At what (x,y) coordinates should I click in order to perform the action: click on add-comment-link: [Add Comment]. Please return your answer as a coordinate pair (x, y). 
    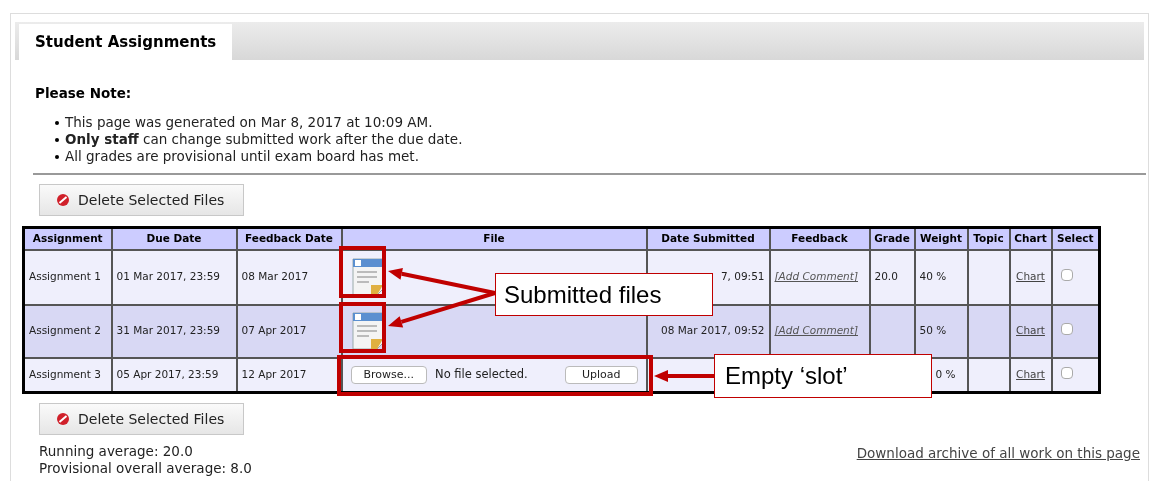
    Looking at the image, I should click on (816, 276).